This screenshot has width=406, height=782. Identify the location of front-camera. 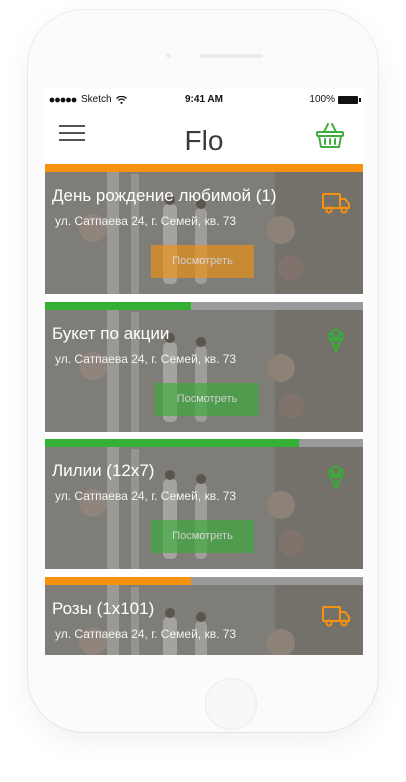
(168, 55).